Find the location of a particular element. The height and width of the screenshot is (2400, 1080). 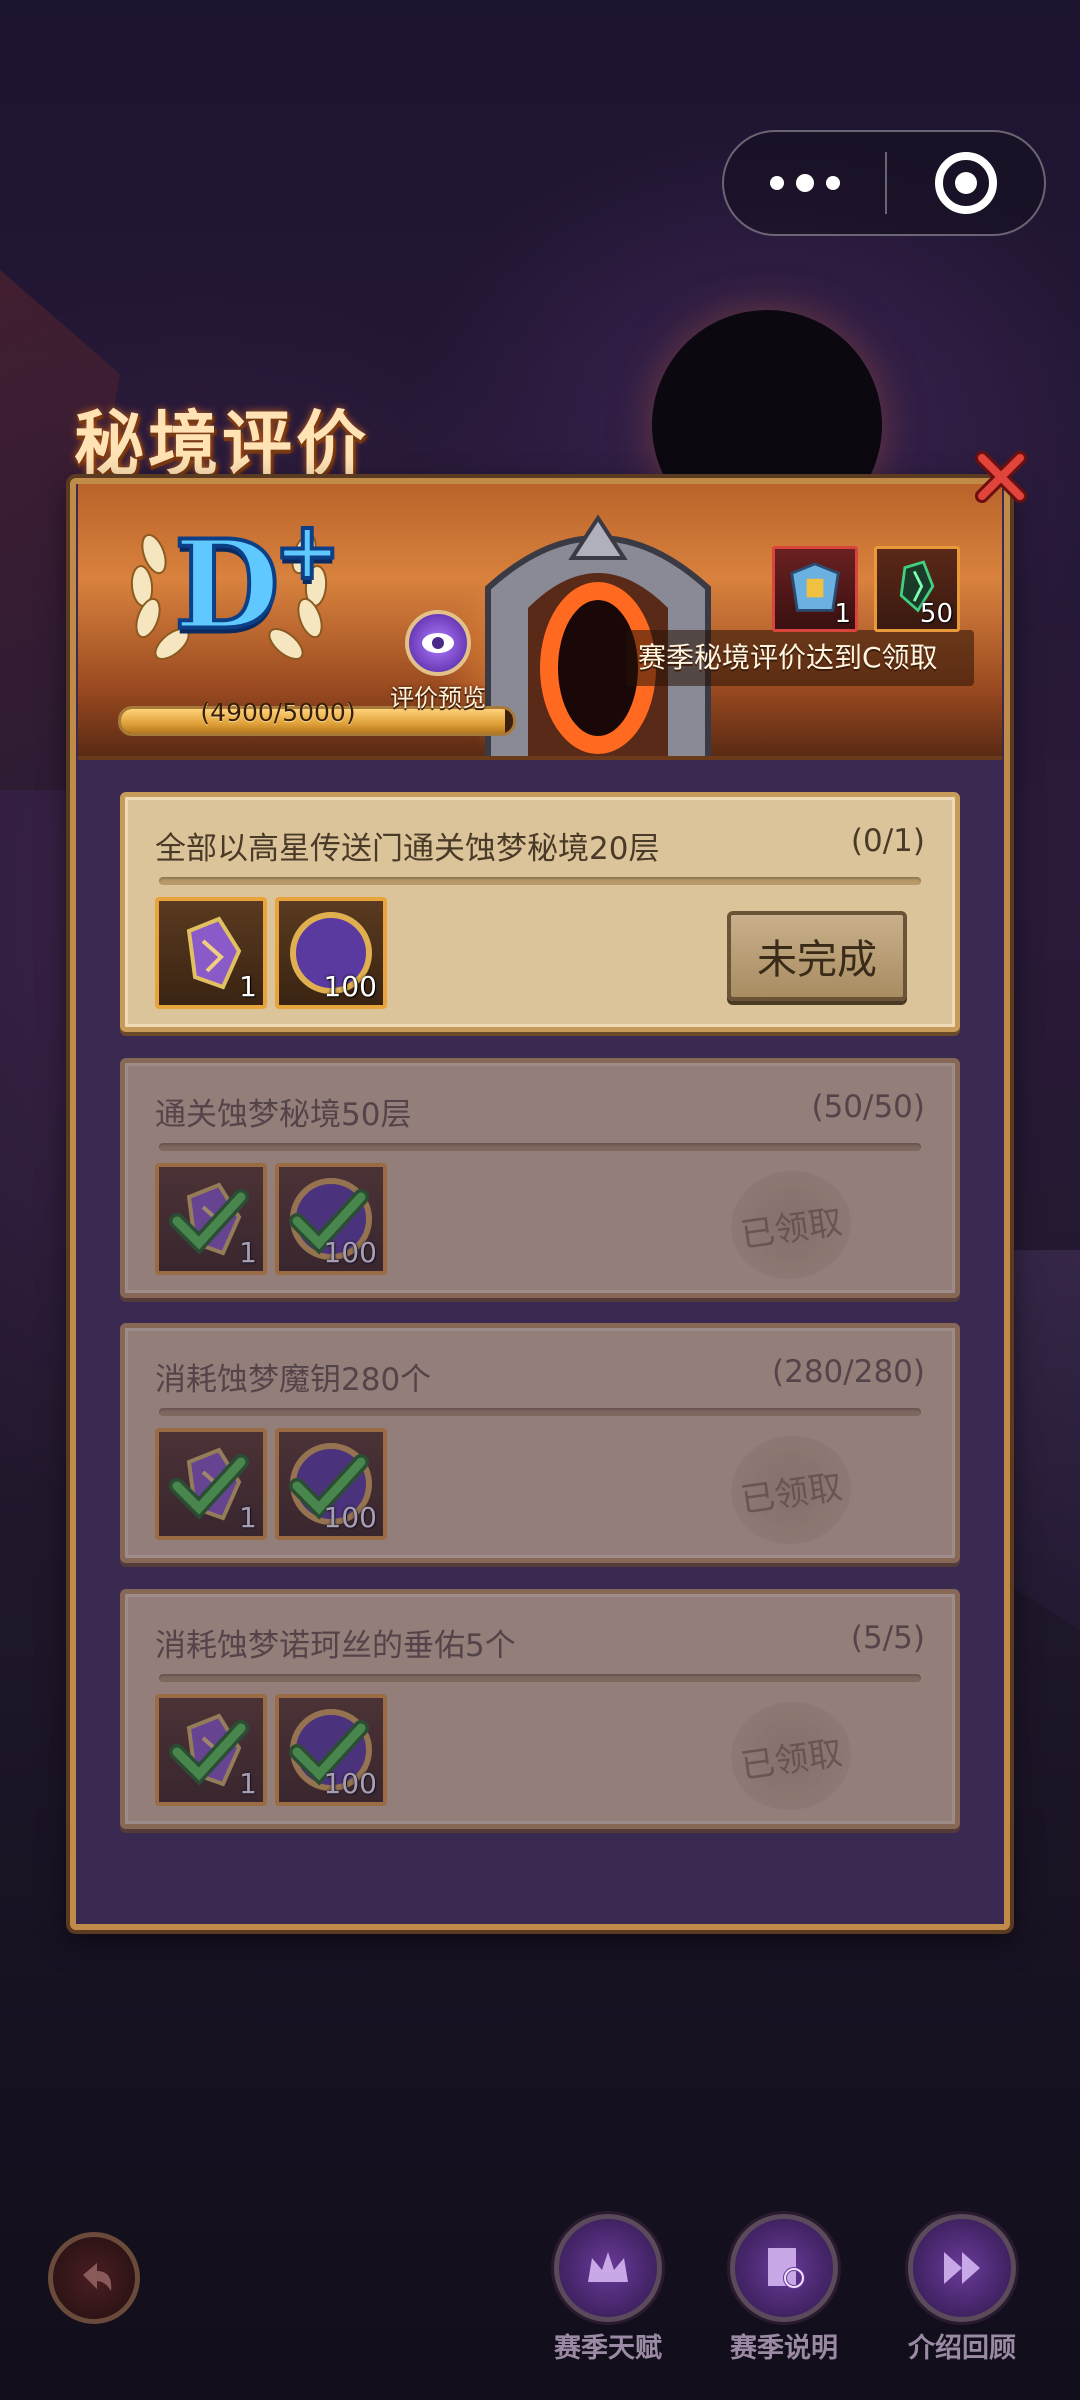

page-title: 秘境评价 is located at coordinates (222, 444).